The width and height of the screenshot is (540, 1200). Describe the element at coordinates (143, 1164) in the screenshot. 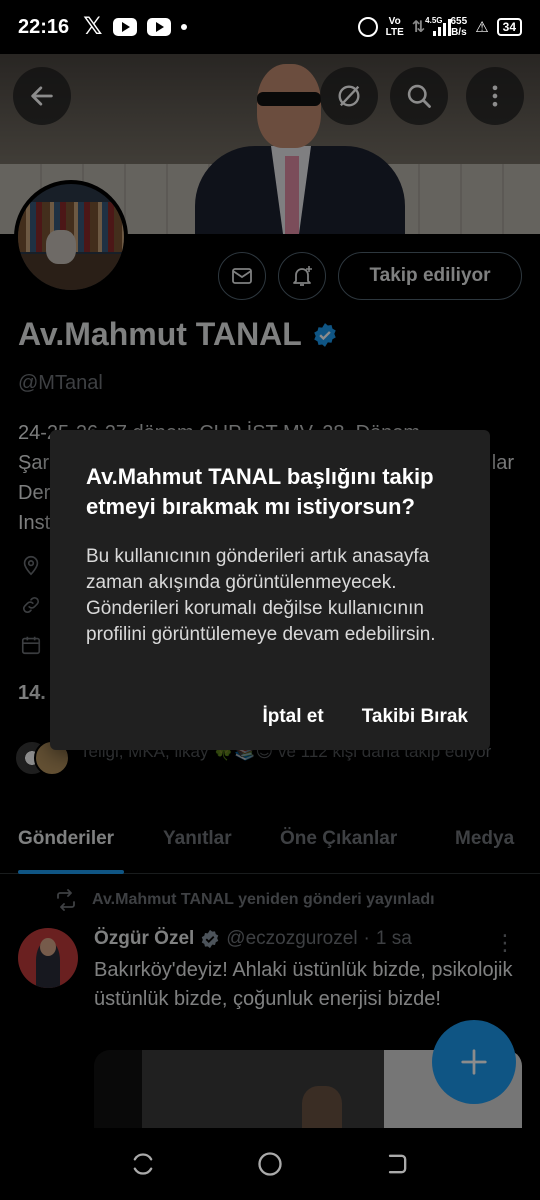

I see `recents-icon` at that location.